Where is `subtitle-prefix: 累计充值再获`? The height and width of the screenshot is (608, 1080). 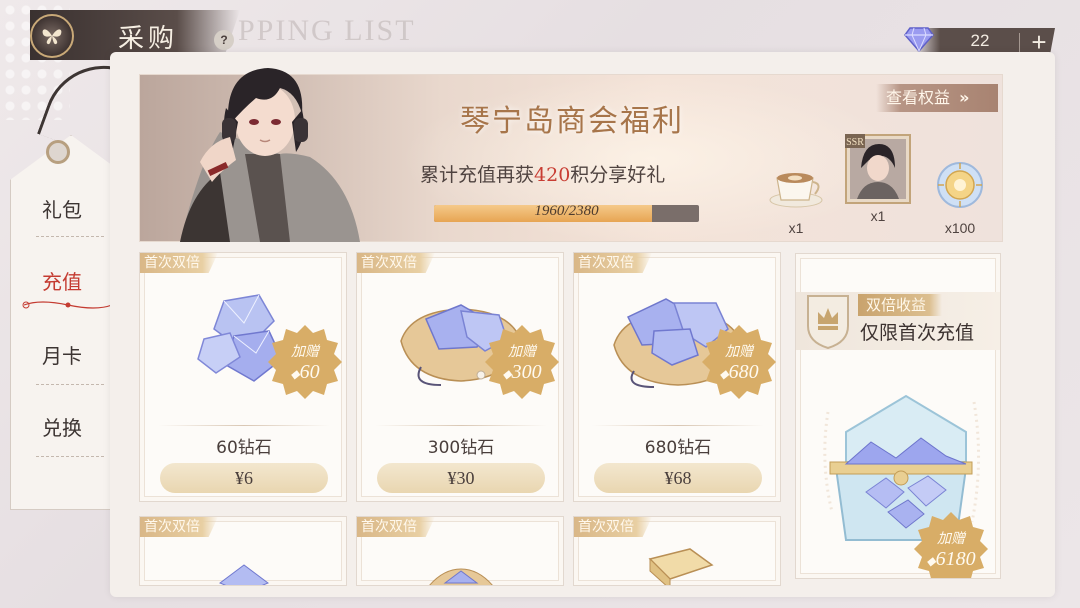 subtitle-prefix: 累计充值再获 is located at coordinates (477, 175).